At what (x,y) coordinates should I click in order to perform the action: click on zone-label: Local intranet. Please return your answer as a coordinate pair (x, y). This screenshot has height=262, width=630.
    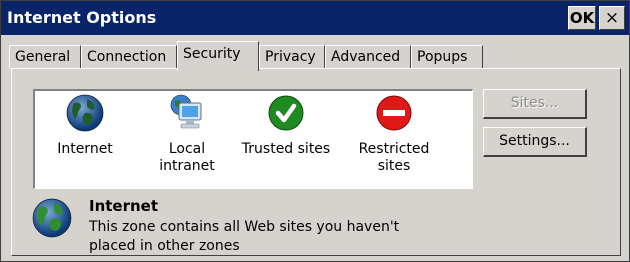
    Looking at the image, I should click on (187, 157).